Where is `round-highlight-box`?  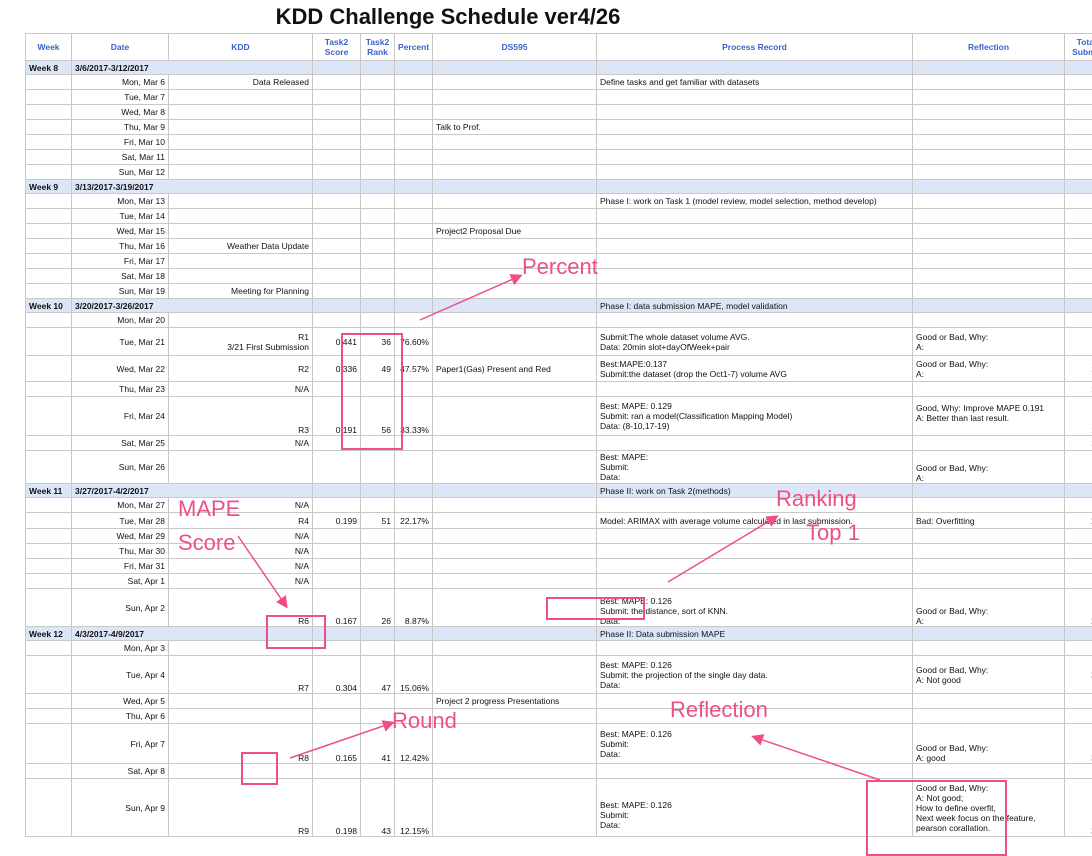
round-highlight-box is located at coordinates (259, 768).